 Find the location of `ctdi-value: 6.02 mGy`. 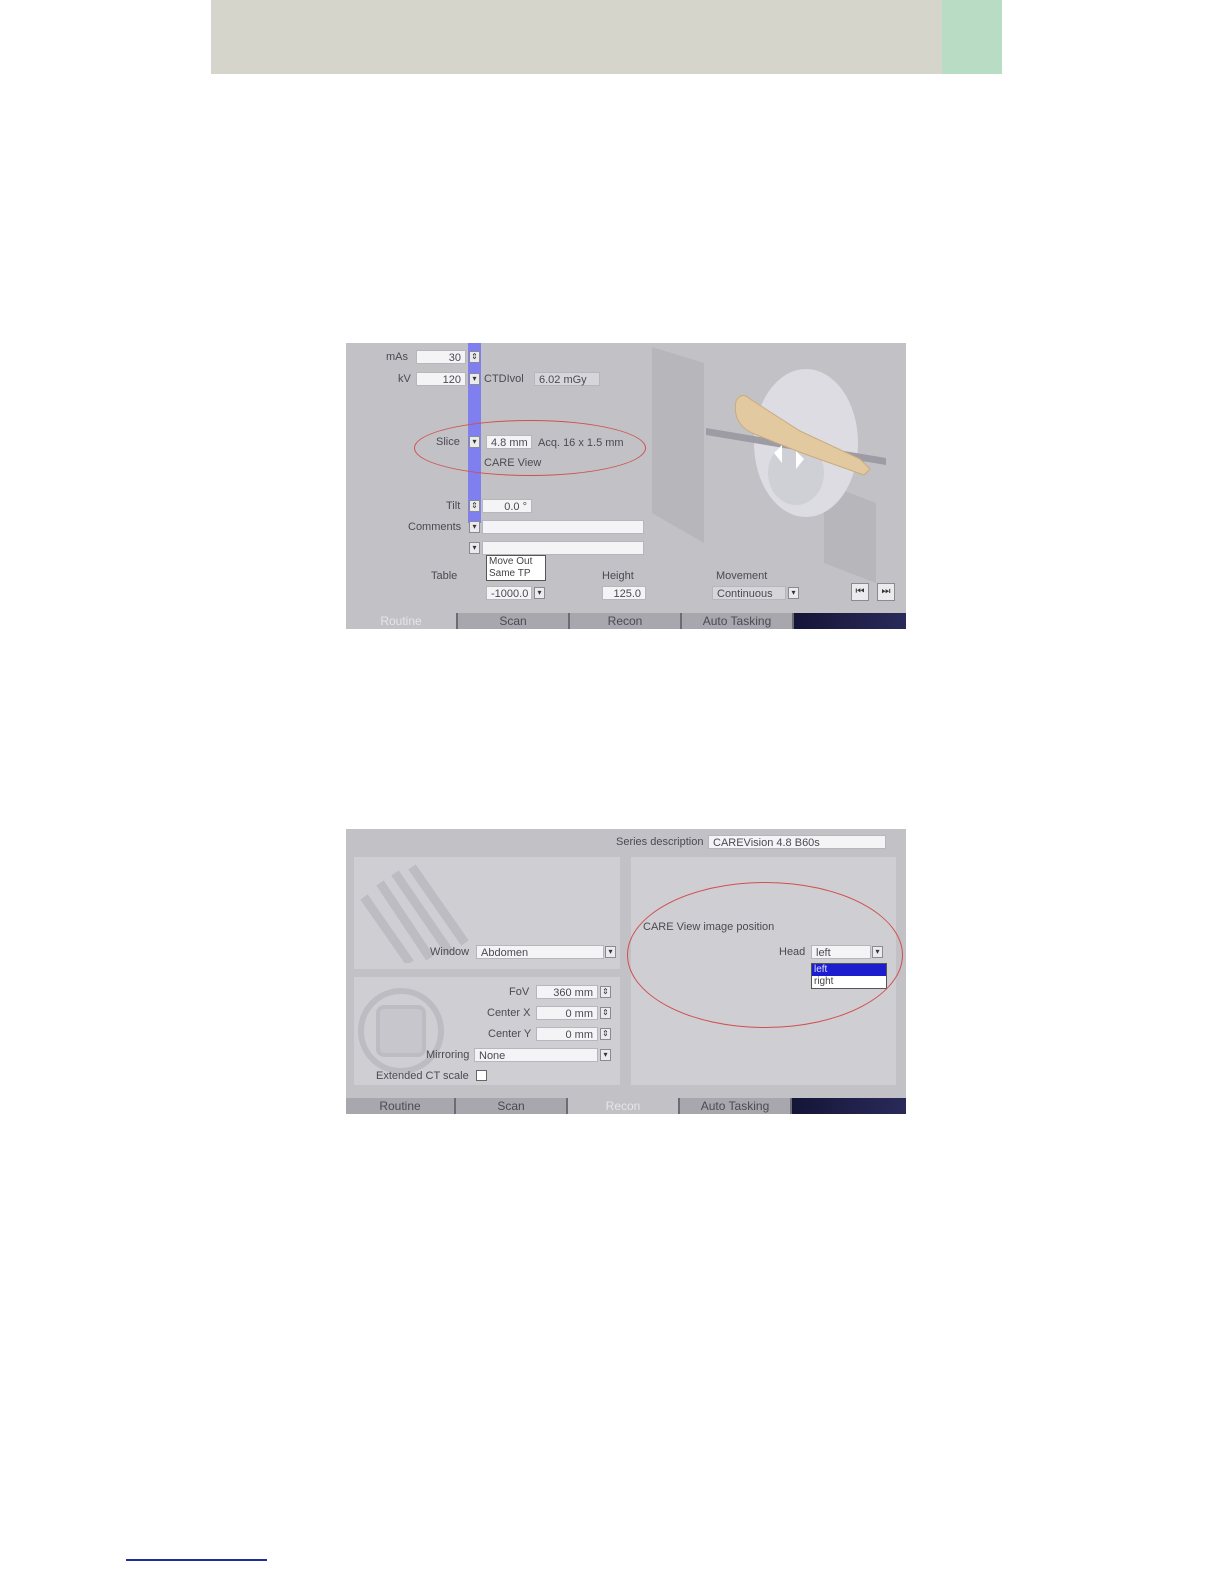

ctdi-value: 6.02 mGy is located at coordinates (567, 379).